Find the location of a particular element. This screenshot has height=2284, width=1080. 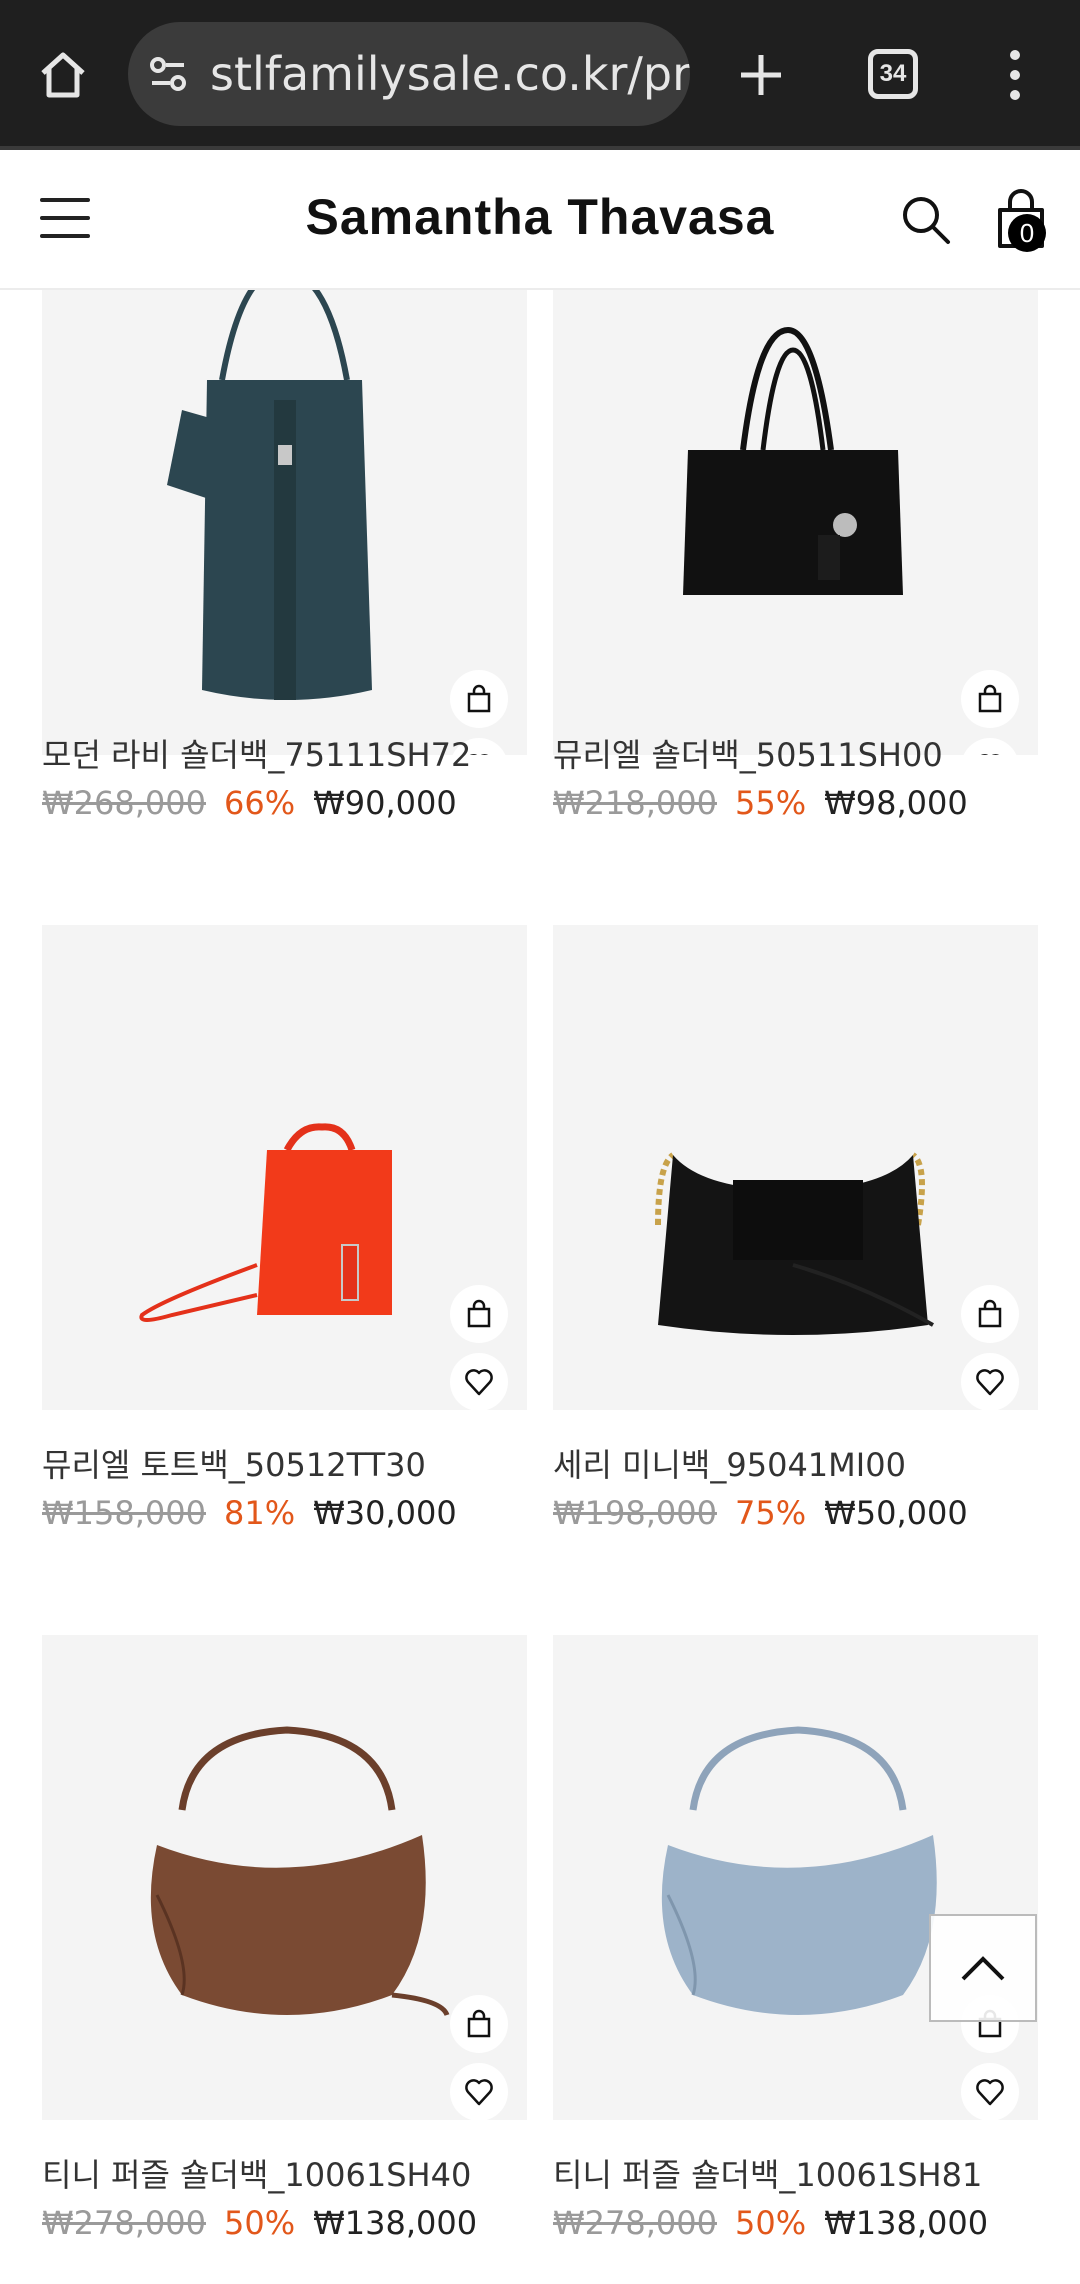

sale-price: ₩50,000 is located at coordinates (896, 1513).